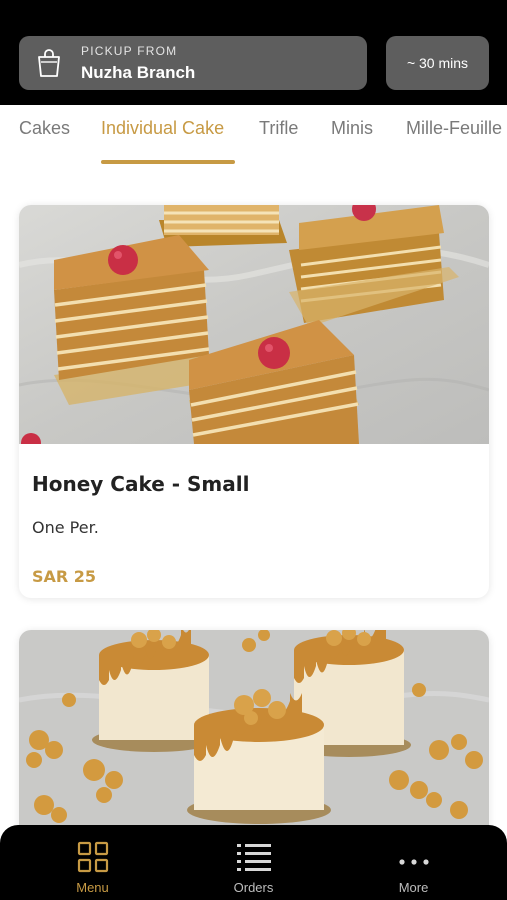  I want to click on tab-cakes: Cakes, so click(44, 128).